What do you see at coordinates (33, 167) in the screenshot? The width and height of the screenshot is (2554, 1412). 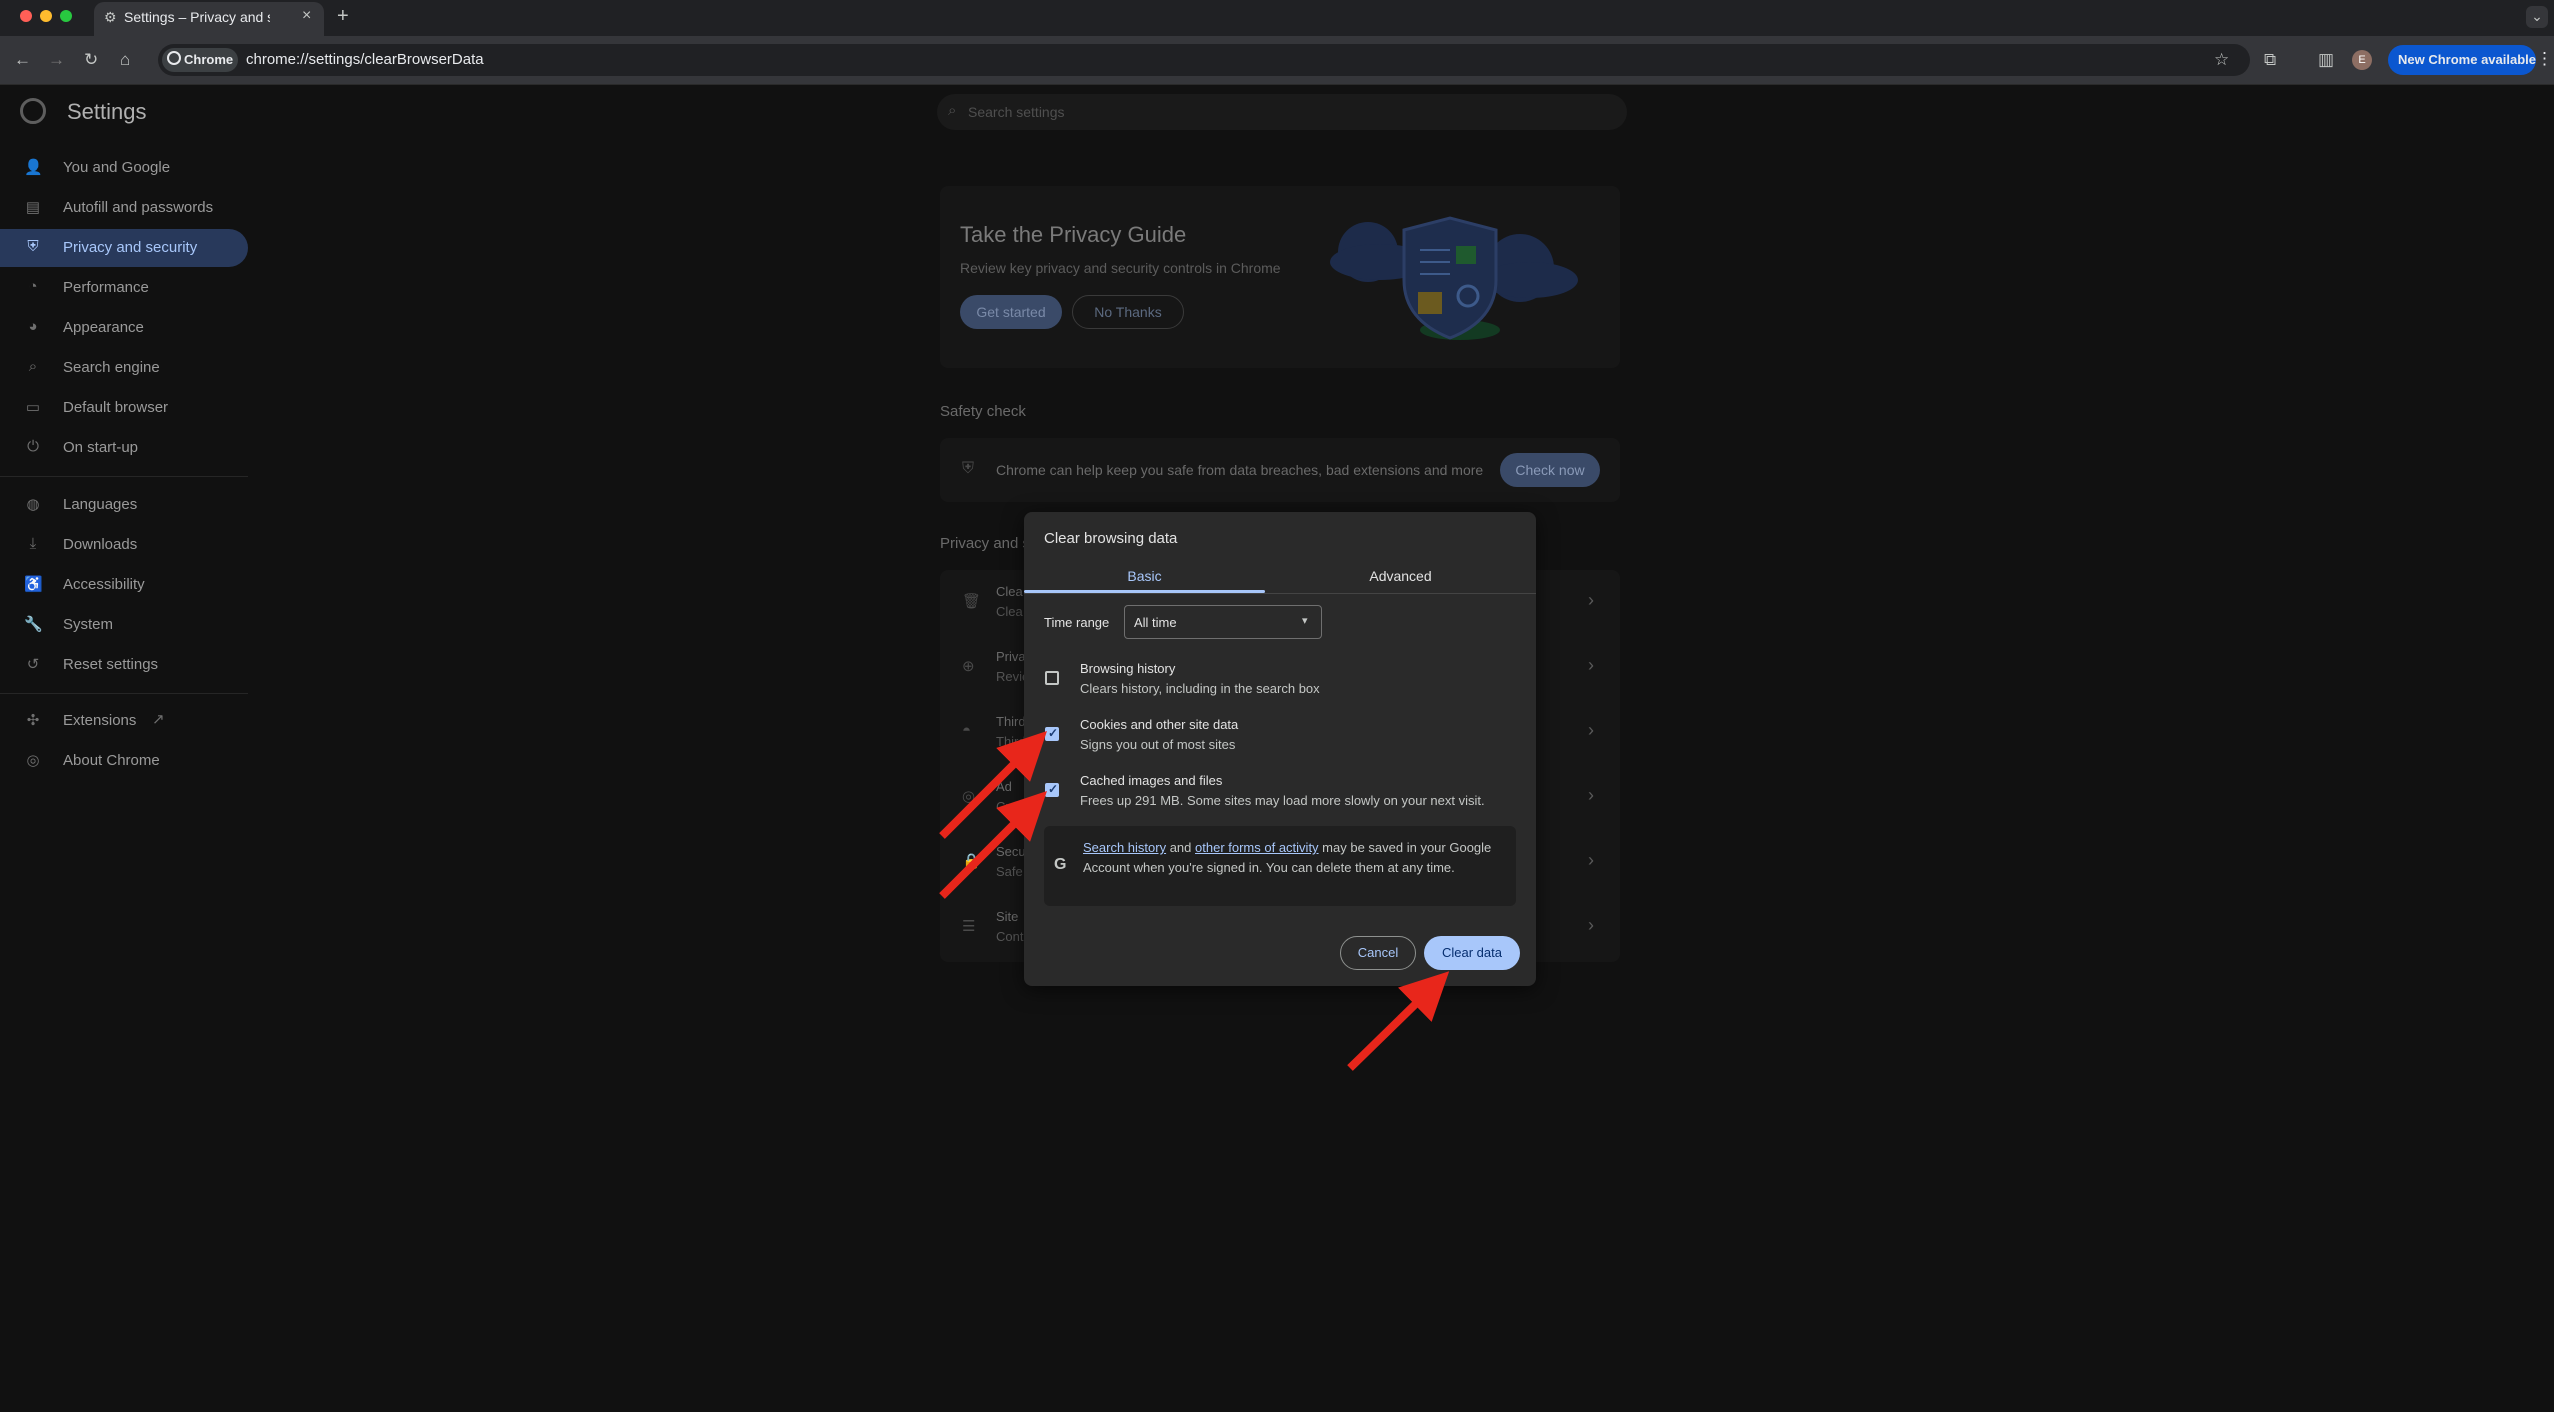 I see `person-icon: 👤` at bounding box center [33, 167].